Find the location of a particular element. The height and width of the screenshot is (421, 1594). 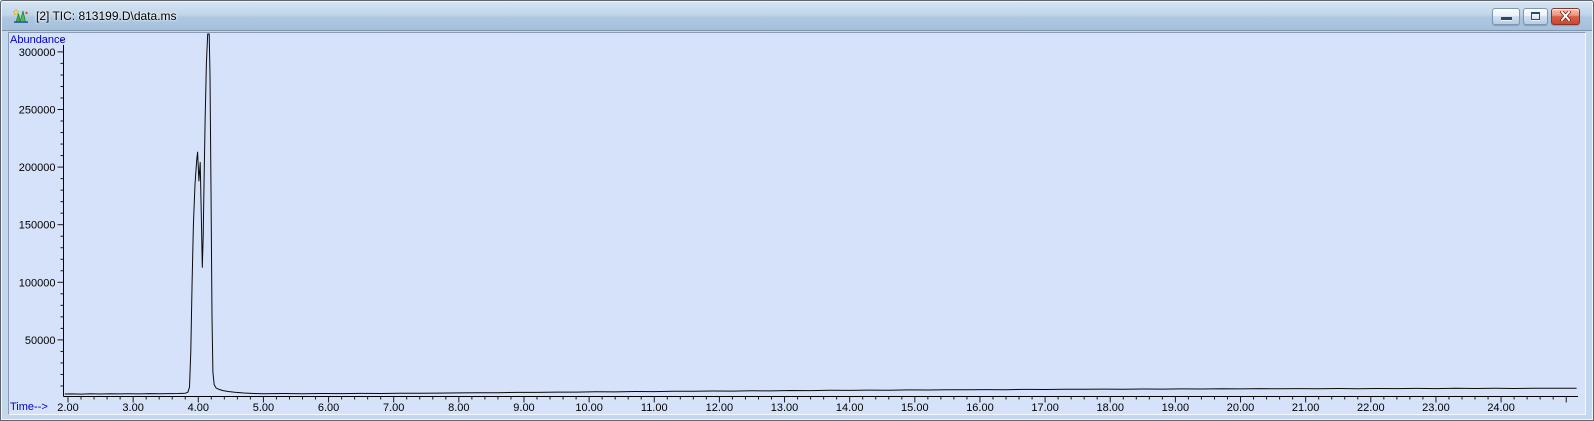

svg-text: 18.00 is located at coordinates (1110, 408).